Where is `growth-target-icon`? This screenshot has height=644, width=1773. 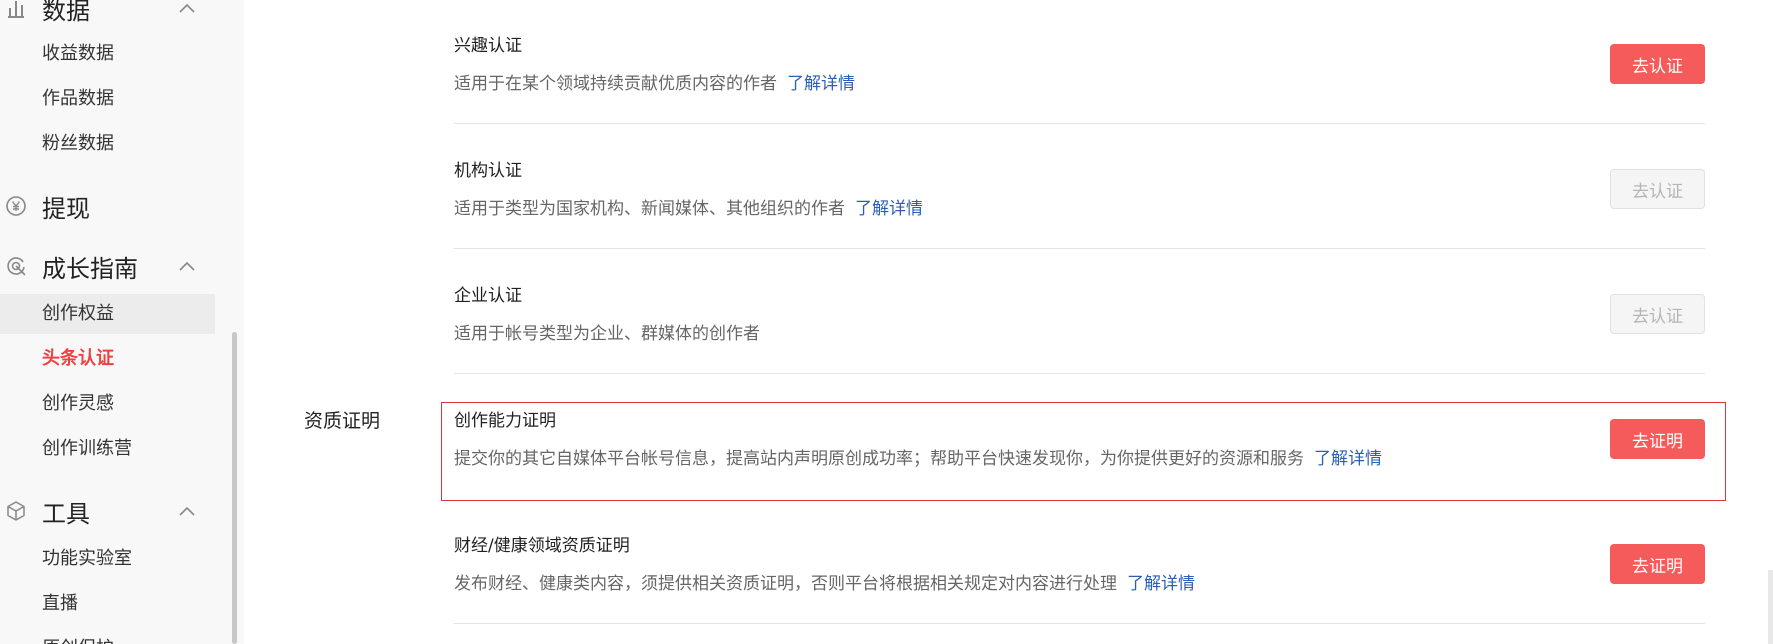 growth-target-icon is located at coordinates (16, 266).